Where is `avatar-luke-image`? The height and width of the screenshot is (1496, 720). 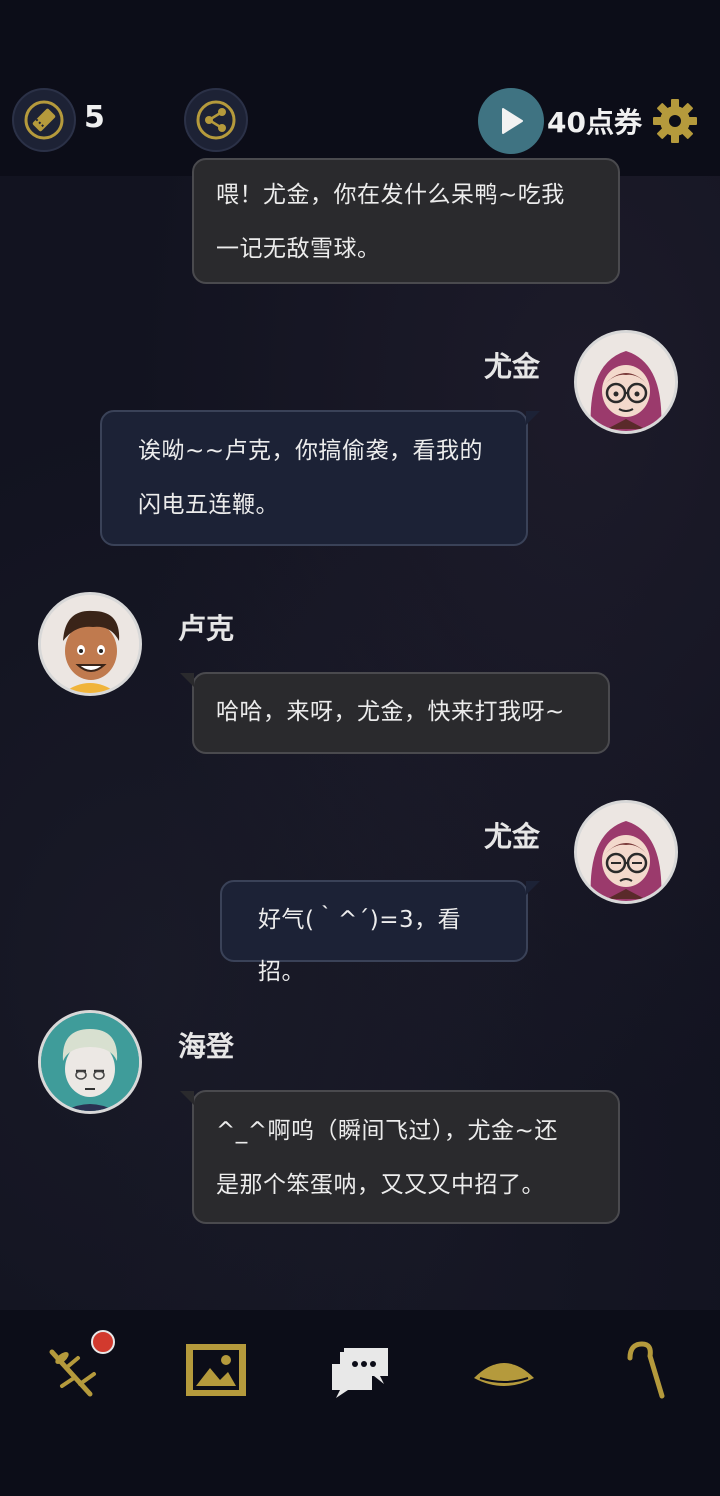 avatar-luke-image is located at coordinates (90, 644).